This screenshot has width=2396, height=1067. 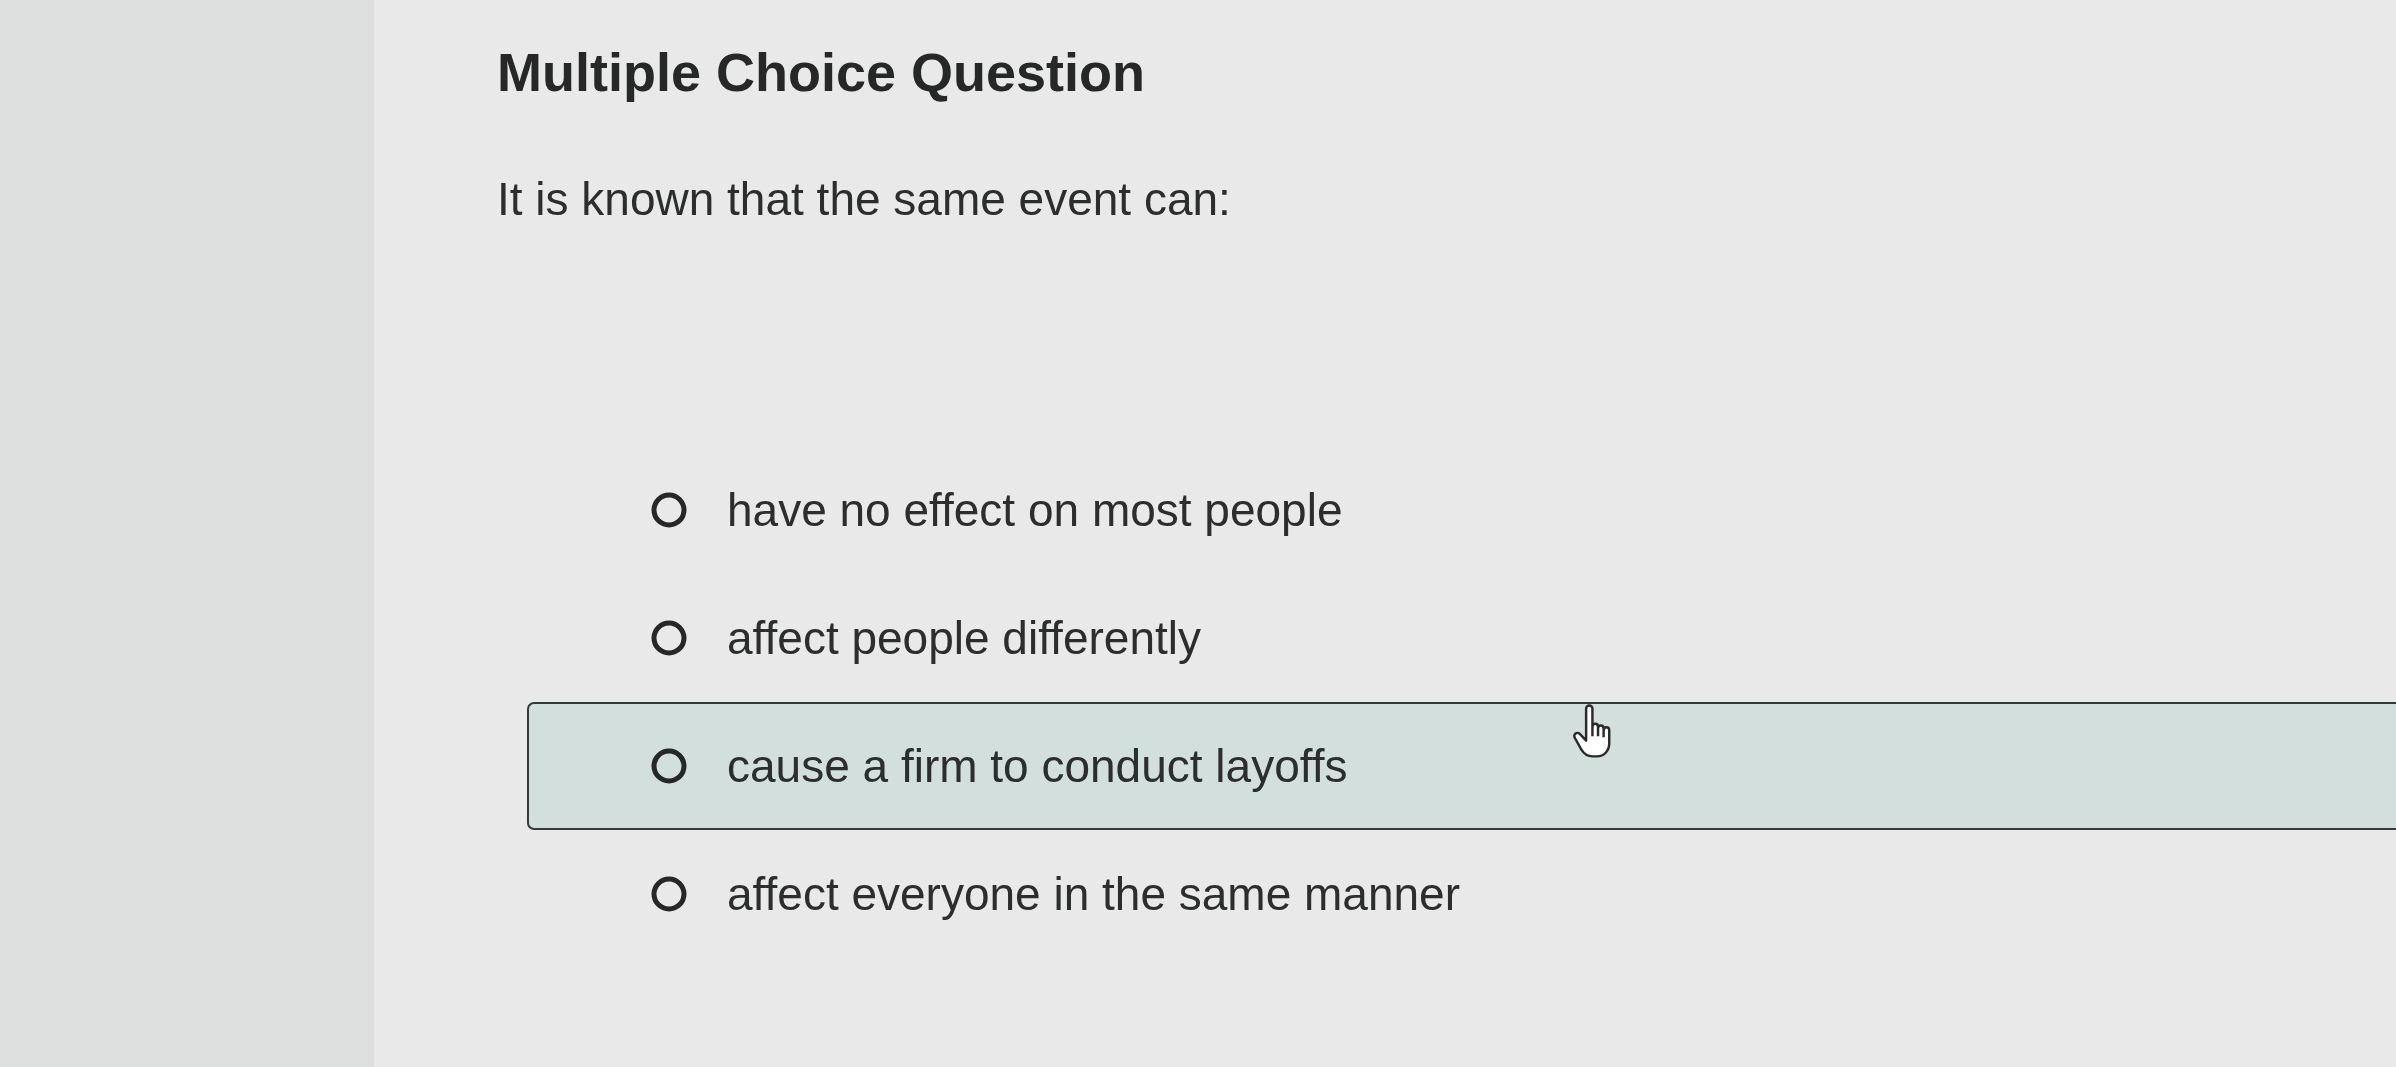 I want to click on option-label: have no effect on most people, so click(x=1035, y=510).